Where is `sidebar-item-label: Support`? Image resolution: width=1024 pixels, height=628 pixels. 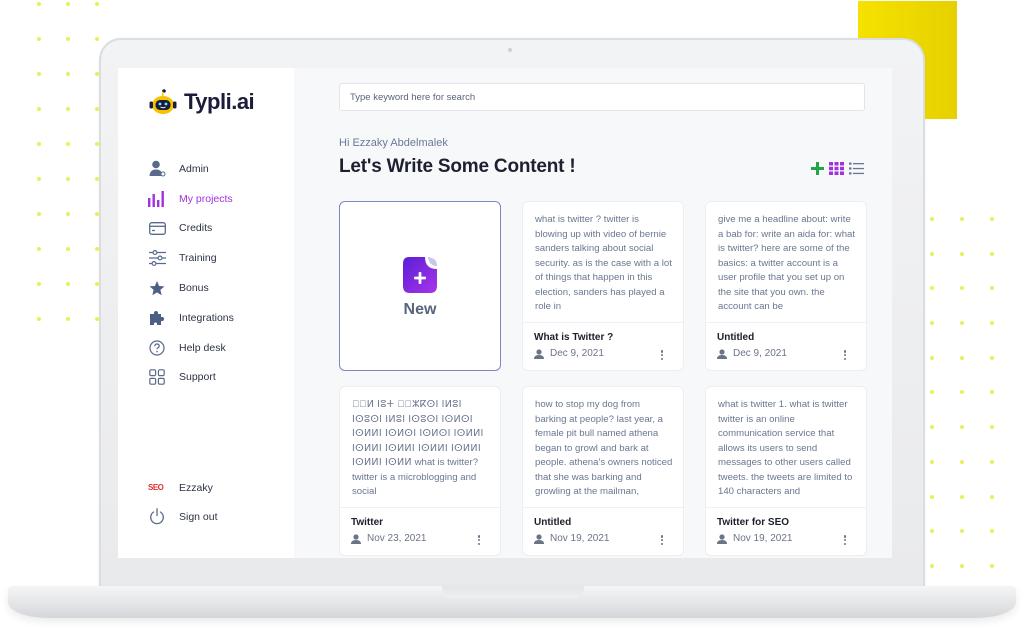
sidebar-item-label: Support is located at coordinates (197, 377).